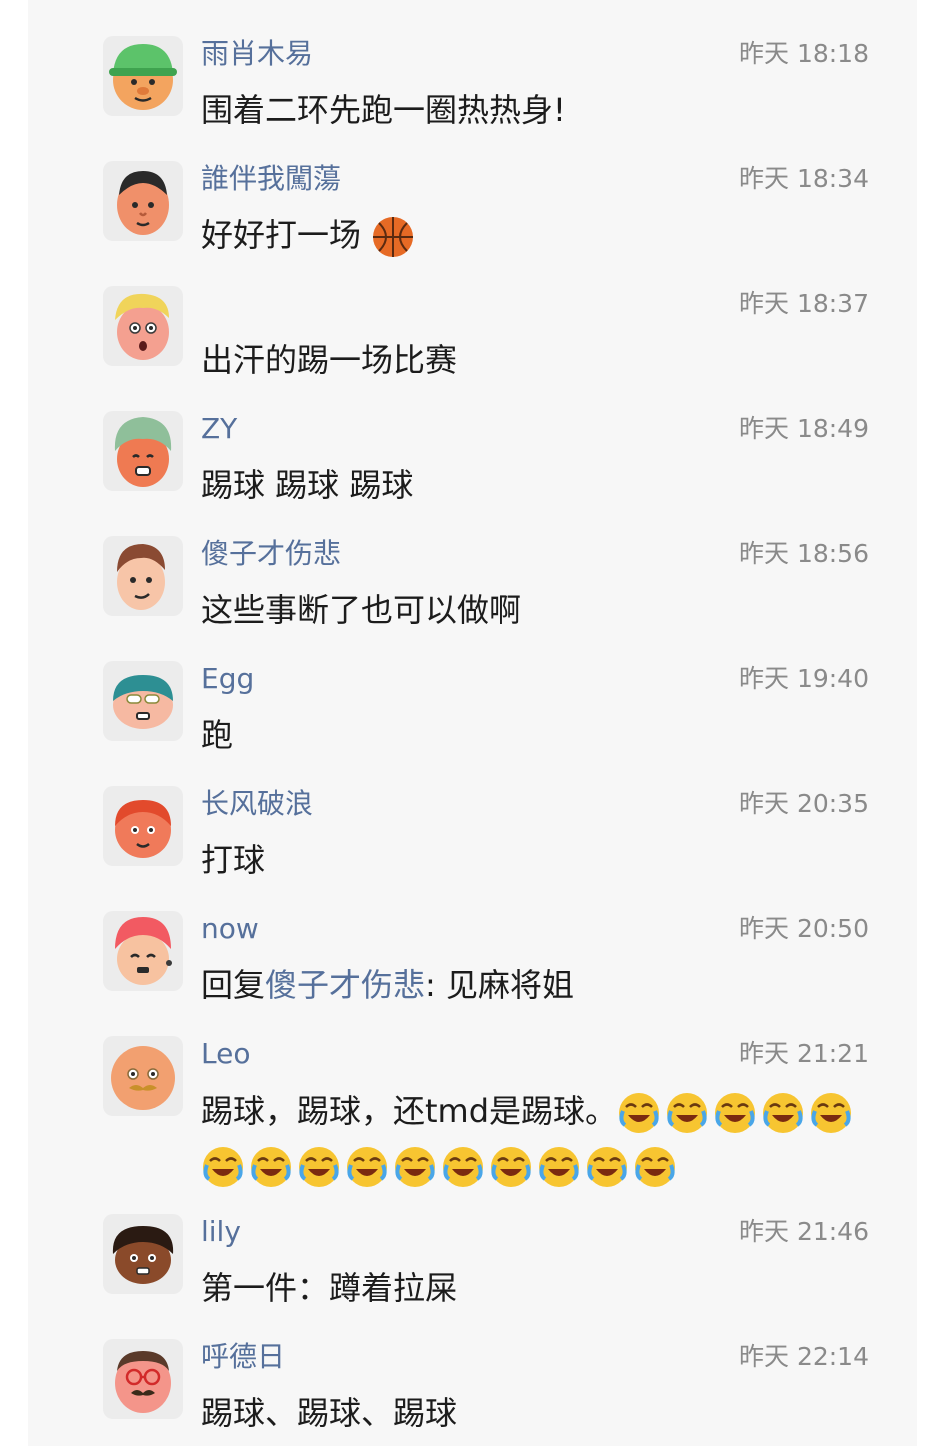  What do you see at coordinates (219, 429) in the screenshot?
I see `author-name: ZY` at bounding box center [219, 429].